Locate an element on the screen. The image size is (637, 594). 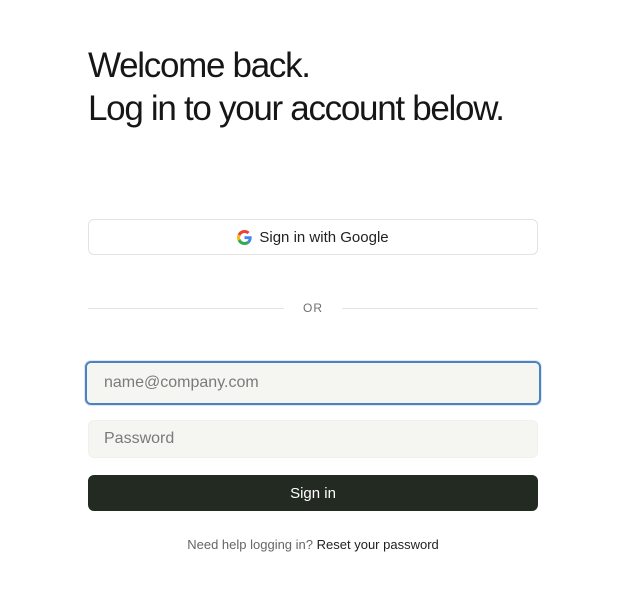
sign-in-button: Sign in is located at coordinates (313, 493).